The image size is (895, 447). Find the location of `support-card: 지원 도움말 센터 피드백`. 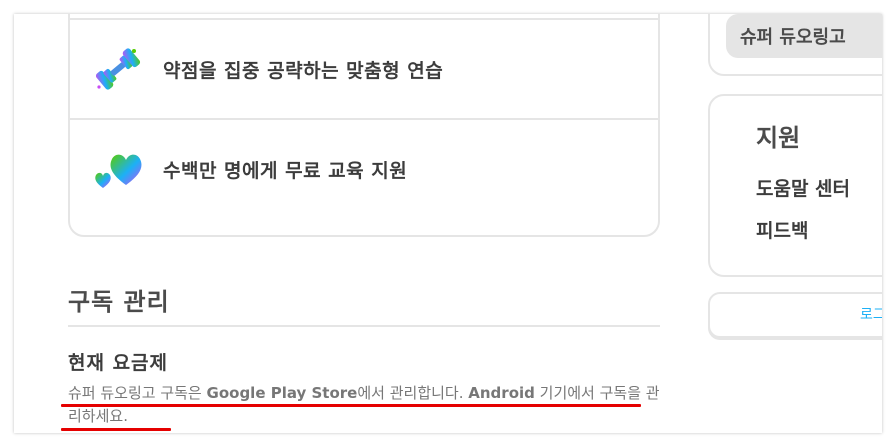

support-card: 지원 도움말 센터 피드백 is located at coordinates (795, 185).